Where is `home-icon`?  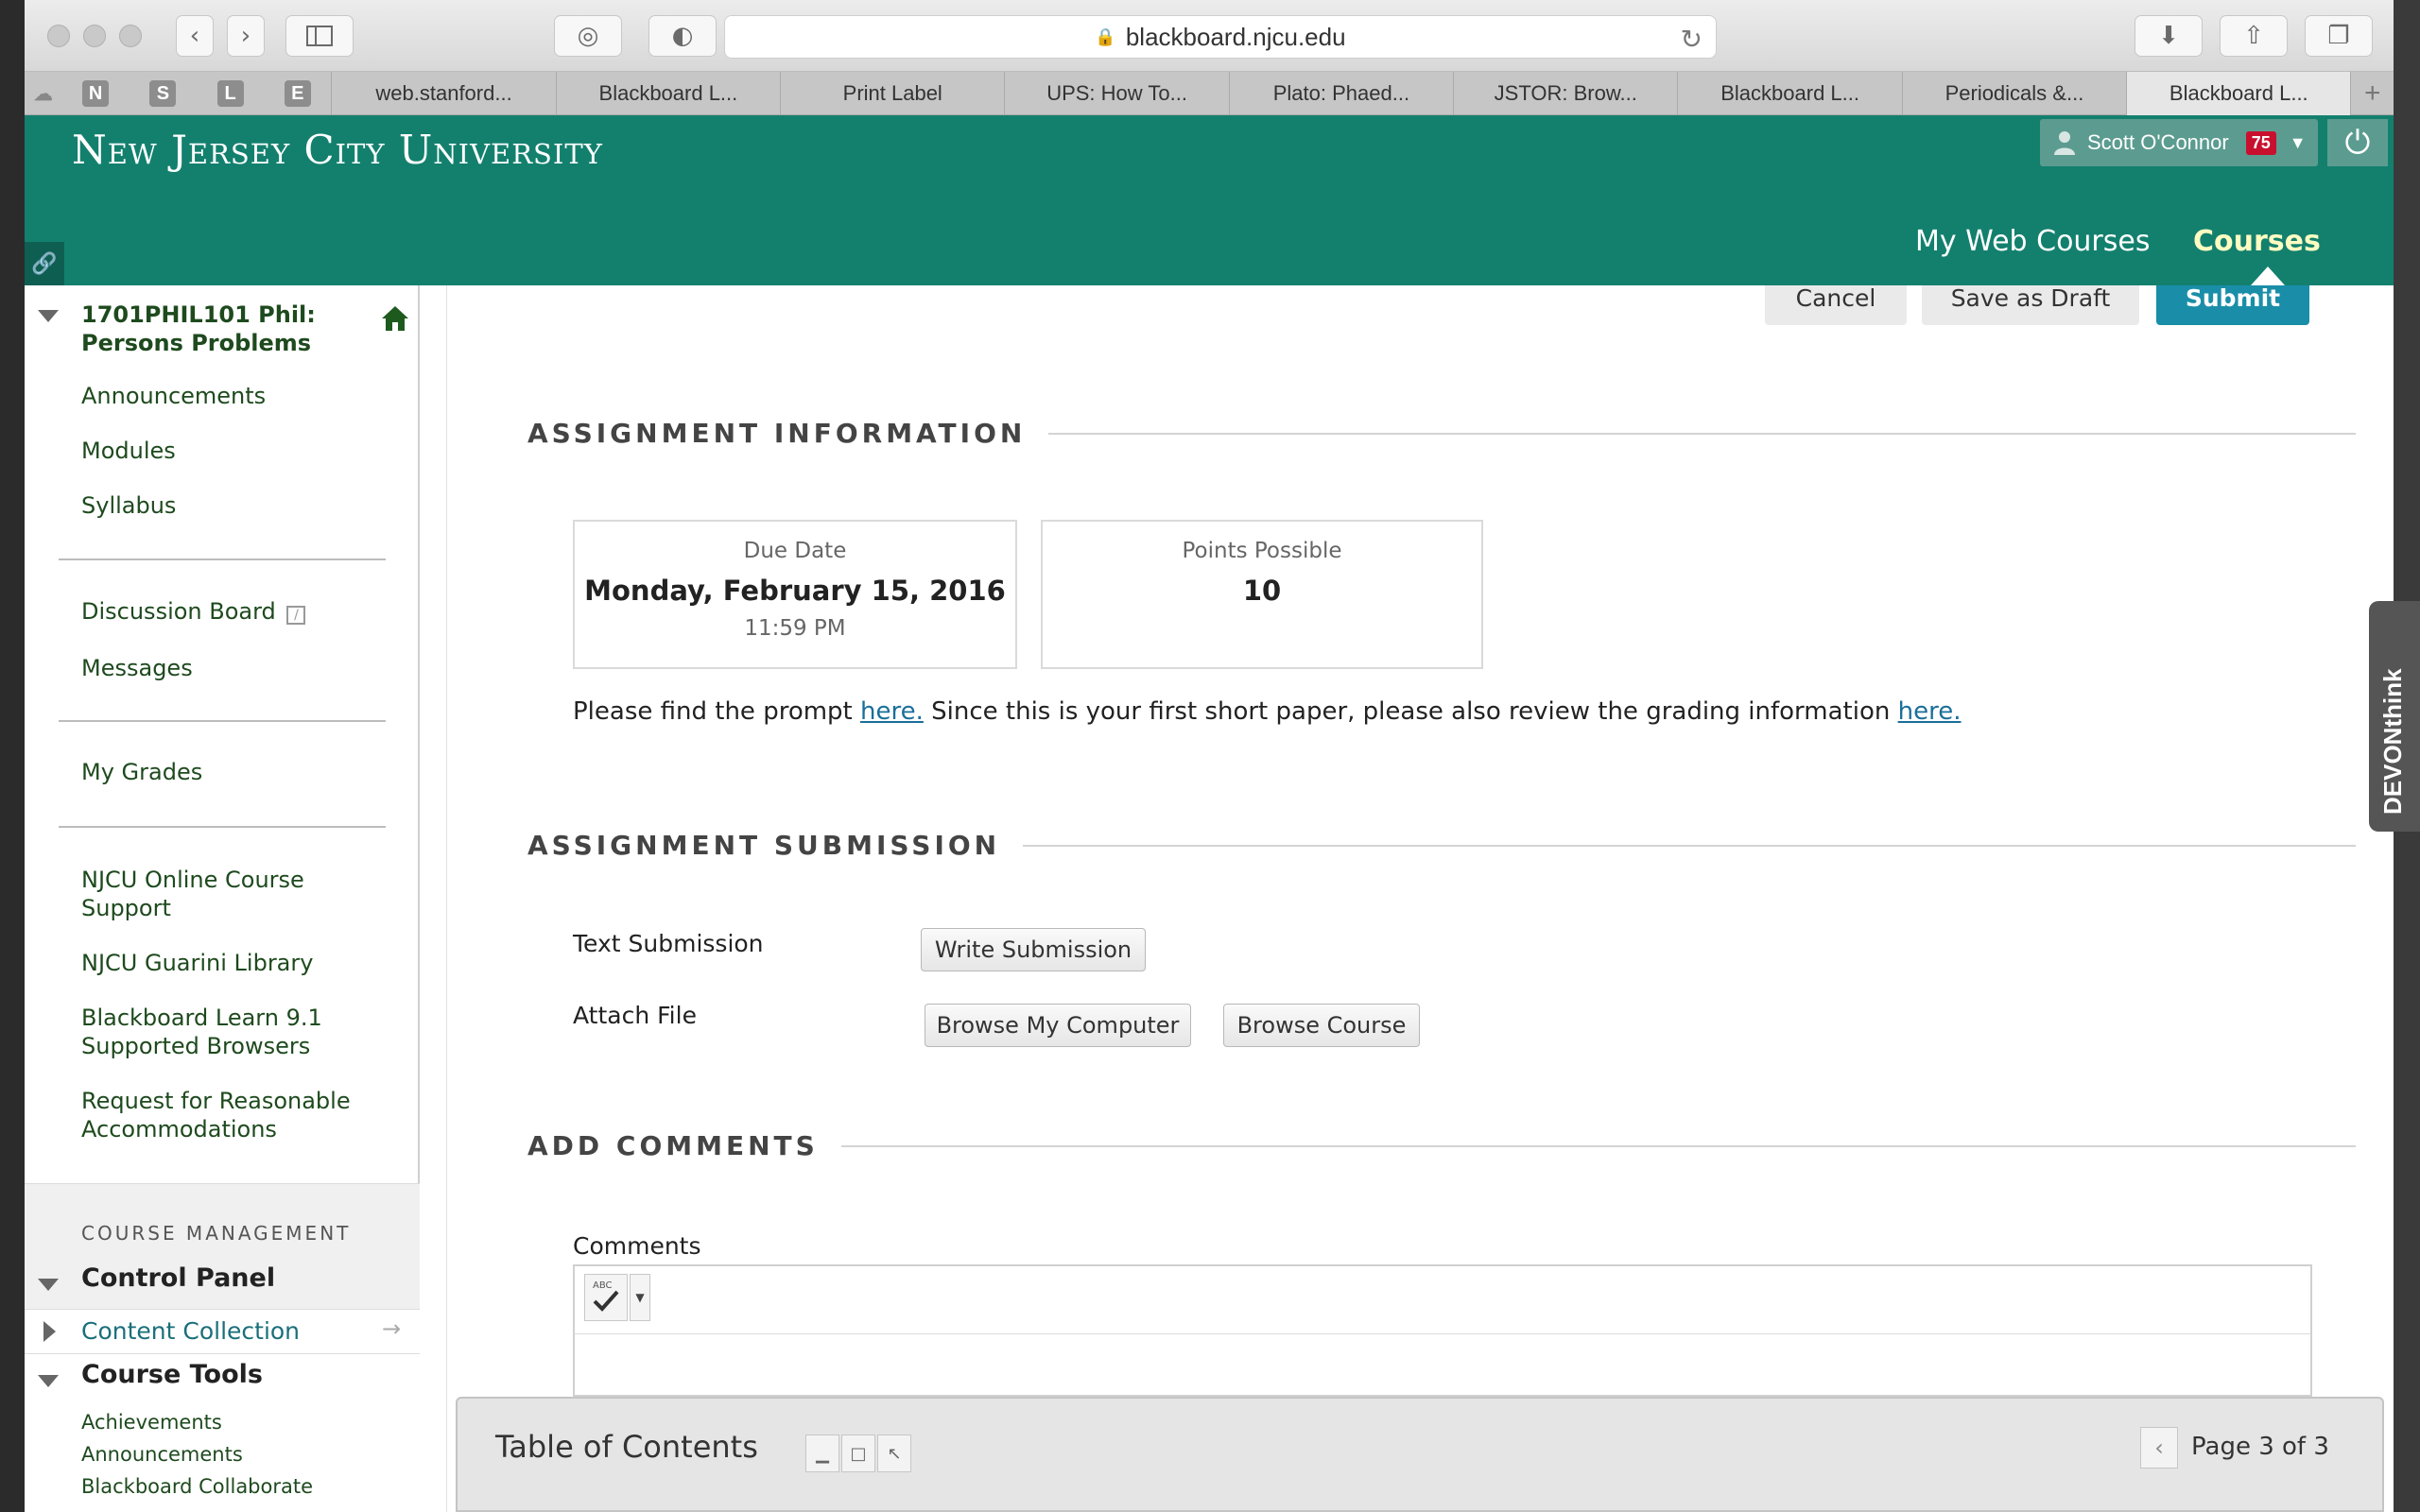
home-icon is located at coordinates (395, 318).